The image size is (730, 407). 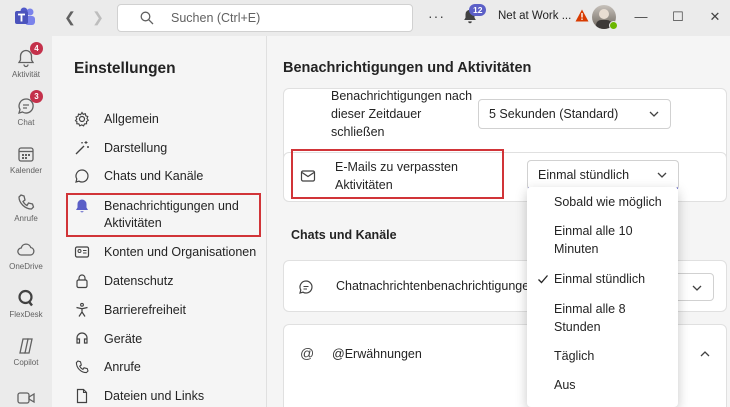 I want to click on lock-icon, so click(x=82, y=281).